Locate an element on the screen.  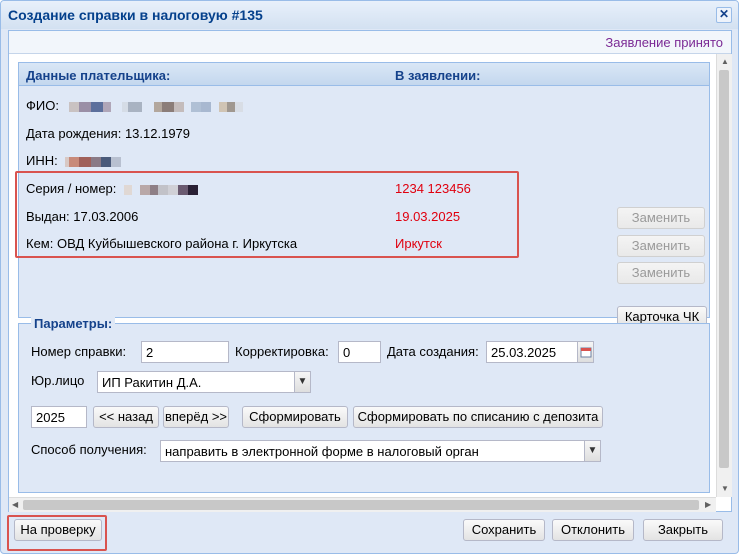
creation-date-input: 25.03.2025 is located at coordinates (532, 352).